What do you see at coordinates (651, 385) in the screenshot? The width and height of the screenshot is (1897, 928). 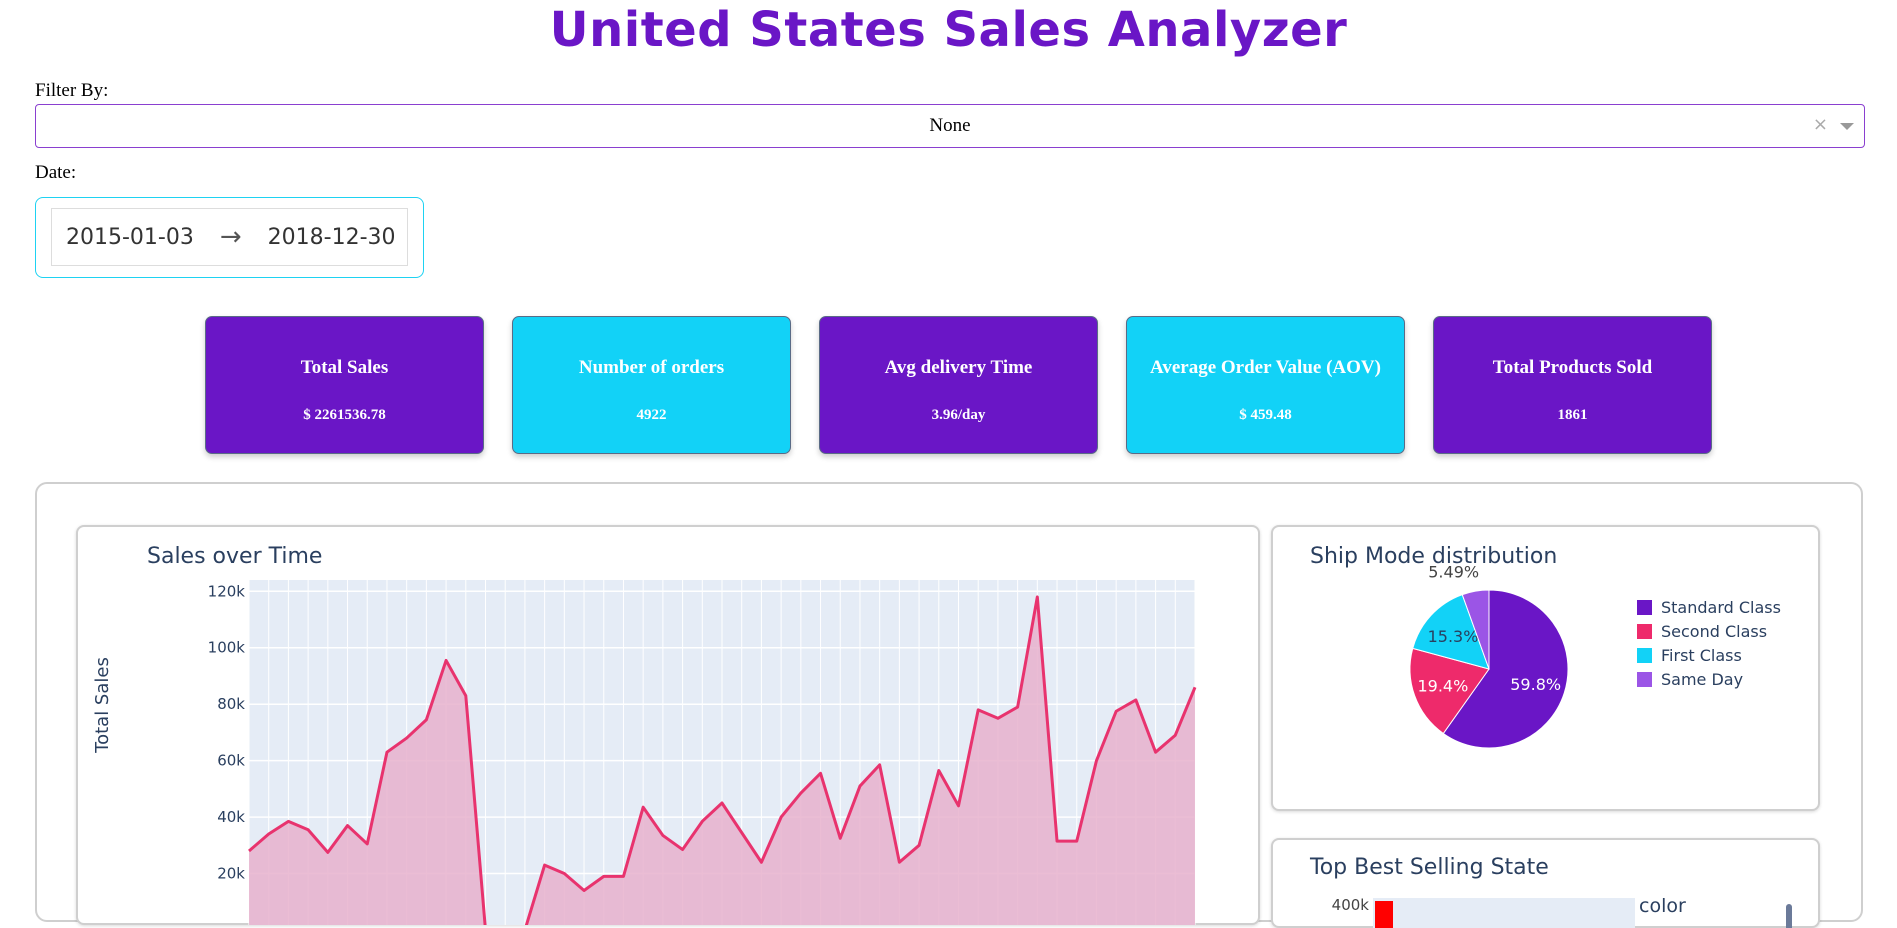 I see `kpi-card-number-of-orders: Number of orders 4922` at bounding box center [651, 385].